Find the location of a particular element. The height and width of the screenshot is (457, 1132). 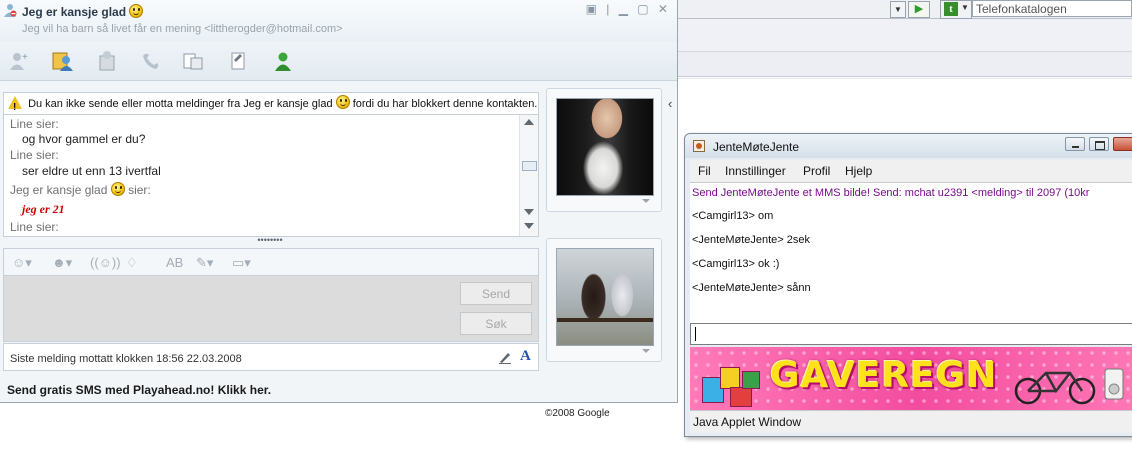

search-button: Søk is located at coordinates (496, 323).